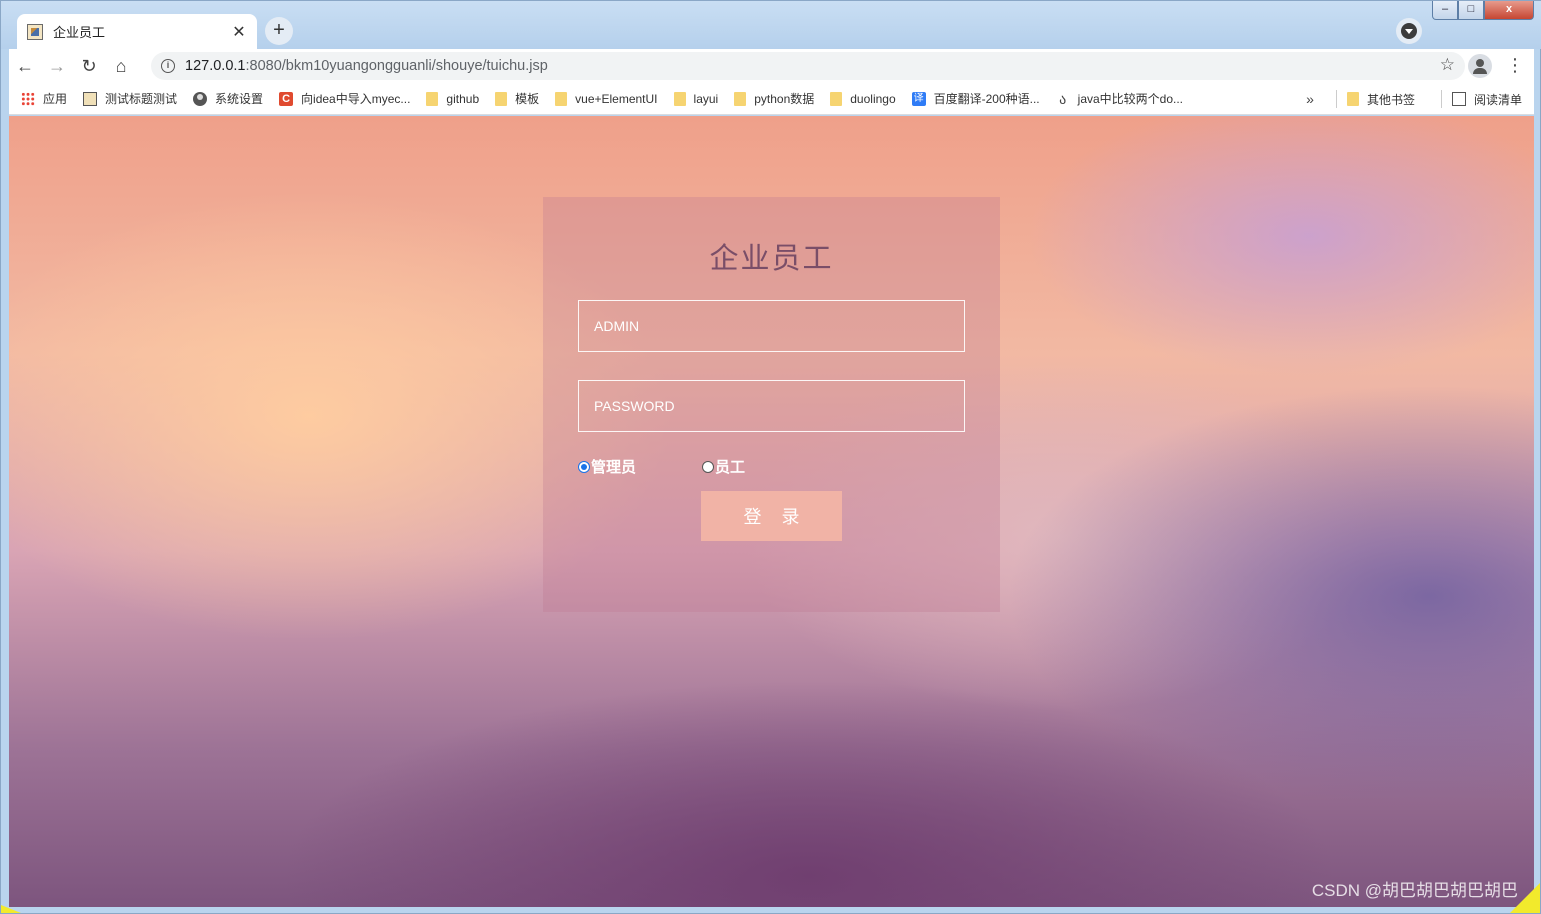  What do you see at coordinates (1409, 31) in the screenshot?
I see `tab-search-icon` at bounding box center [1409, 31].